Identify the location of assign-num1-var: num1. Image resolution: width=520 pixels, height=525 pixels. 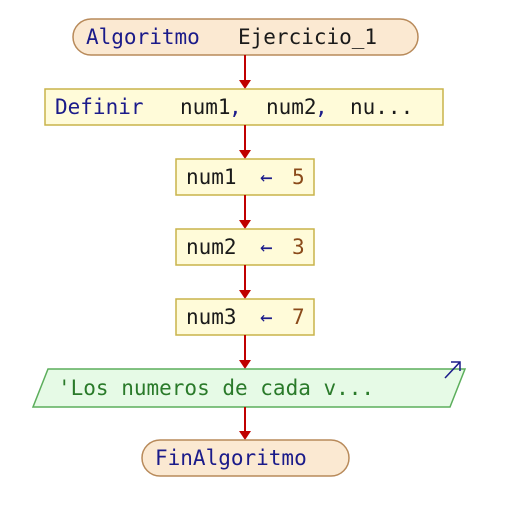
(211, 177).